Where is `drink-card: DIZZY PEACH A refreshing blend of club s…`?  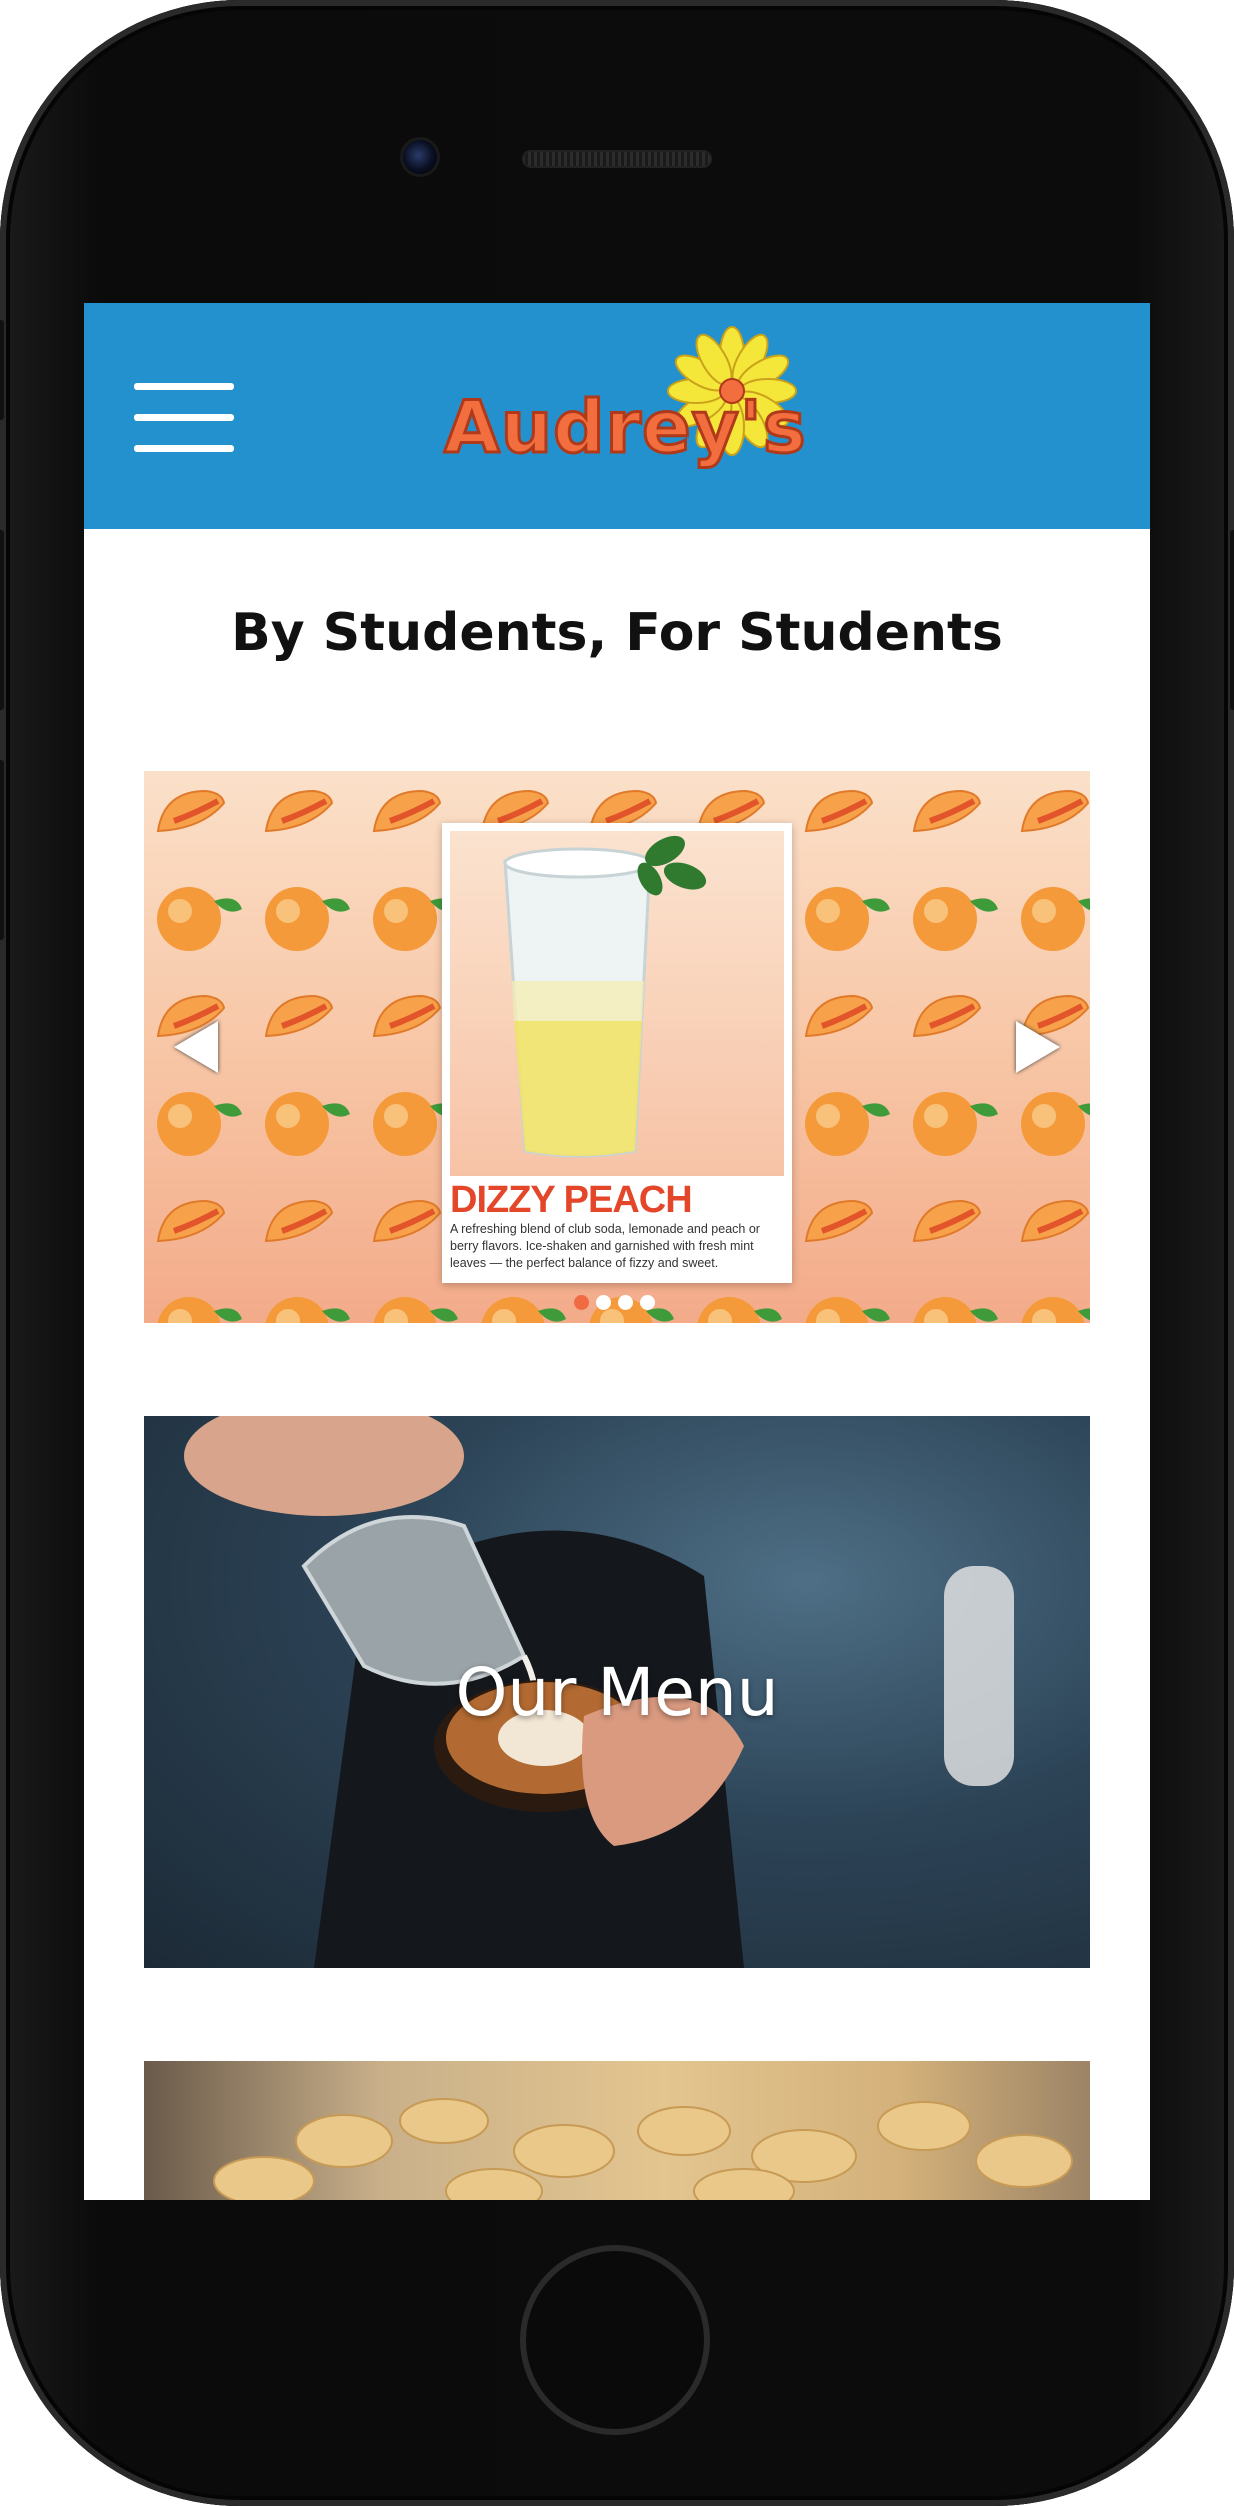 drink-card: DIZZY PEACH A refreshing blend of club s… is located at coordinates (617, 1053).